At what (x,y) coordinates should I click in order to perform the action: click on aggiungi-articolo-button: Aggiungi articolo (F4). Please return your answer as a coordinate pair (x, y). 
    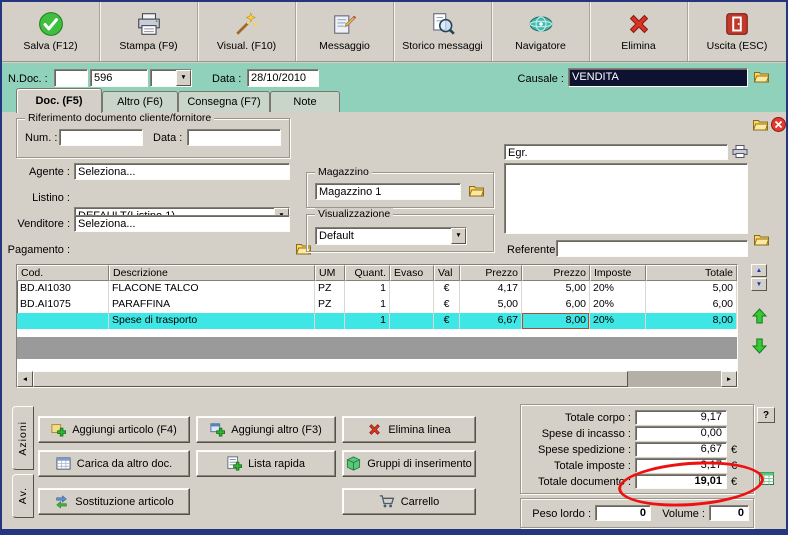
    Looking at the image, I should click on (114, 429).